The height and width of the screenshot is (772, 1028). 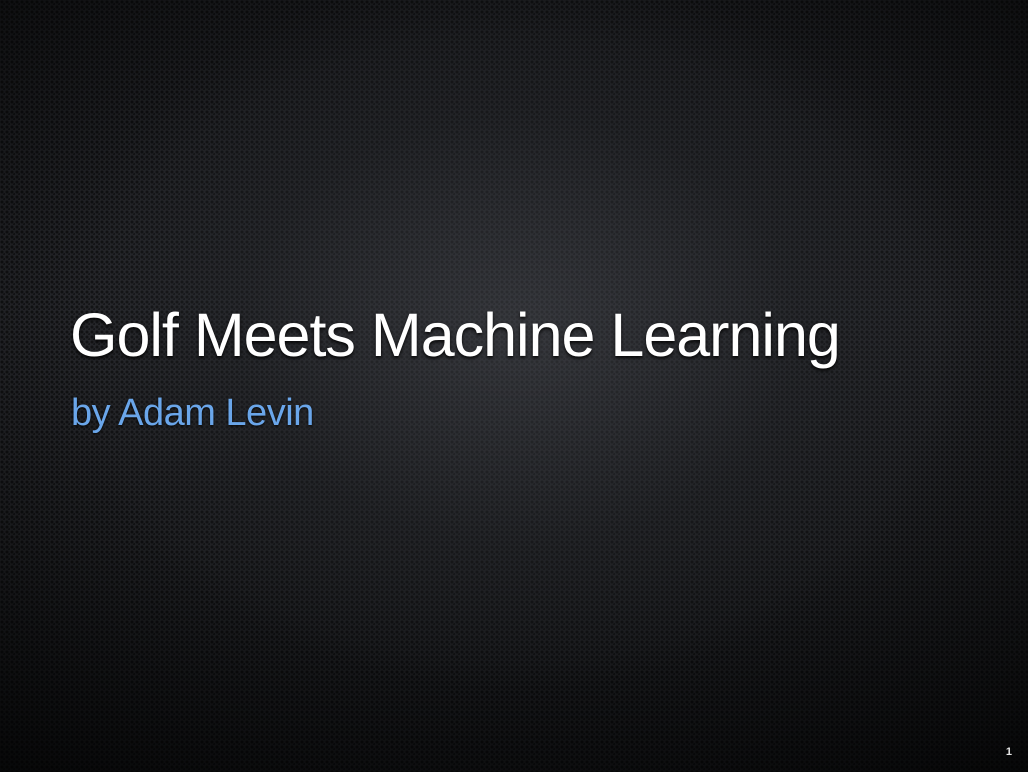 What do you see at coordinates (455, 335) in the screenshot?
I see `slide-title: Golf Meets Machine Learning` at bounding box center [455, 335].